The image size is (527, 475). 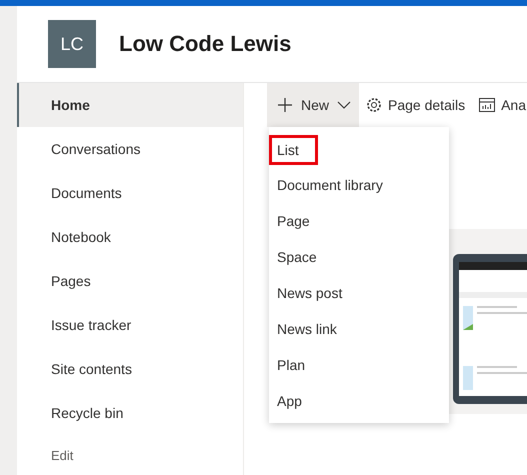 I want to click on chevron-down-icon, so click(x=344, y=105).